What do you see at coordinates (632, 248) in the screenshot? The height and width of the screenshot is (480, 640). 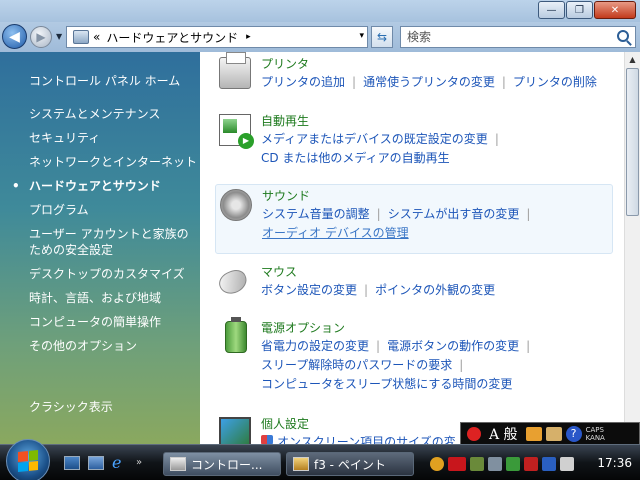 I see `vertical-scrollbar: ▲` at bounding box center [632, 248].